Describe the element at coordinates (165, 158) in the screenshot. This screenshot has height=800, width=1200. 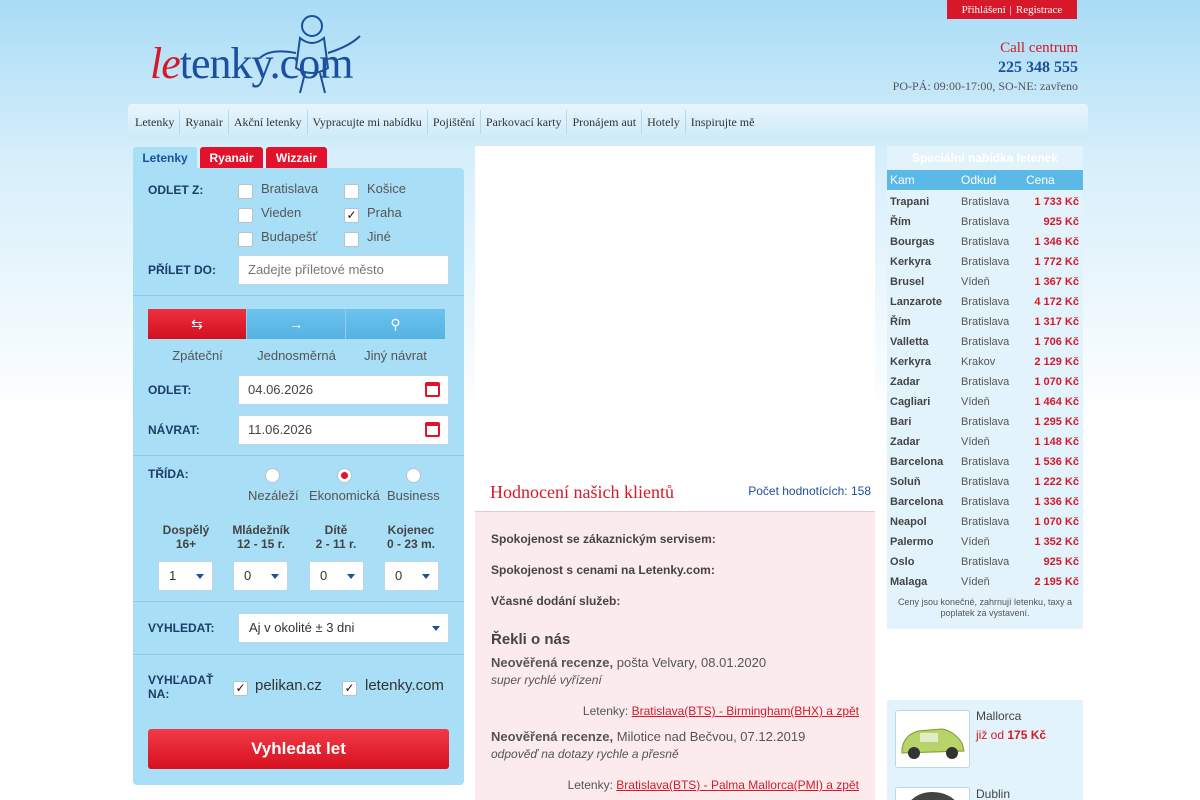
I see `tab-letenky: Letenky` at that location.